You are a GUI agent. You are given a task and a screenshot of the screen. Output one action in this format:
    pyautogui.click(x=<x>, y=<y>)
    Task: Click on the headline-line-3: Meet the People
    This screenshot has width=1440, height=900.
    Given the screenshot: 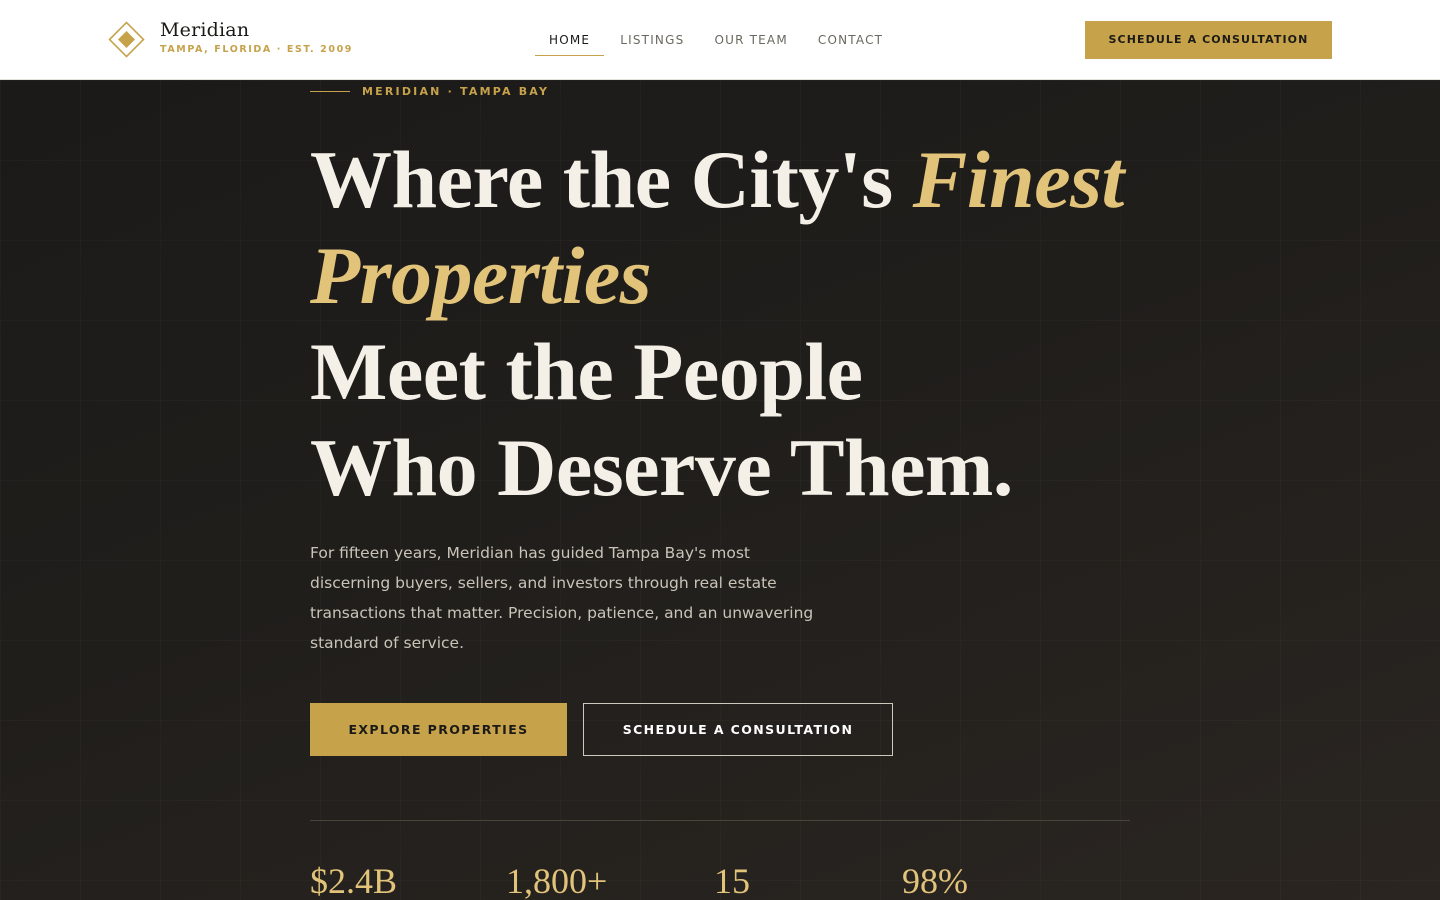 What is the action you would take?
    pyautogui.click(x=586, y=371)
    